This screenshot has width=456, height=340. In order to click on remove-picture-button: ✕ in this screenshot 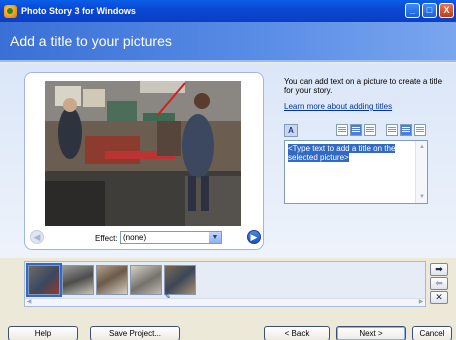, I will do `click(439, 297)`.